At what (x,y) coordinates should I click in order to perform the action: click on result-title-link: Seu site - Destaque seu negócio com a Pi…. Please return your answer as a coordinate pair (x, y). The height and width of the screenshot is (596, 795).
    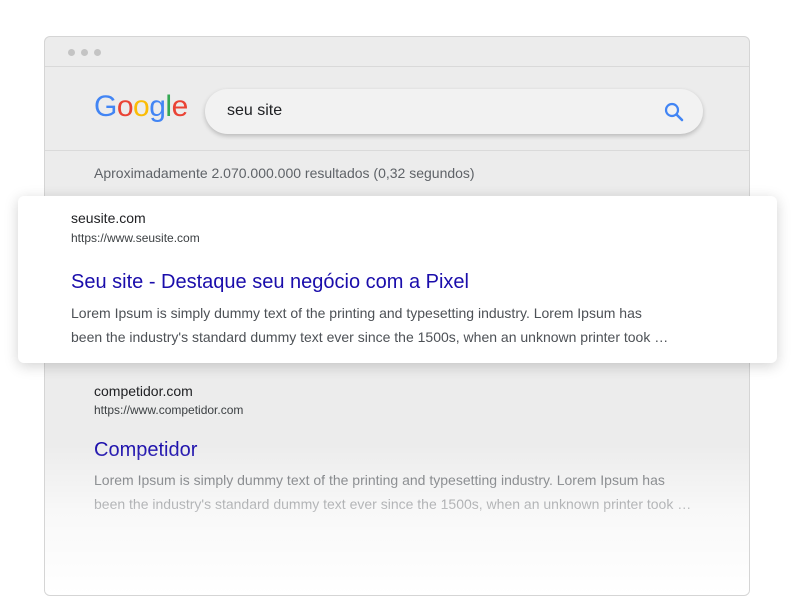
    Looking at the image, I should click on (270, 282).